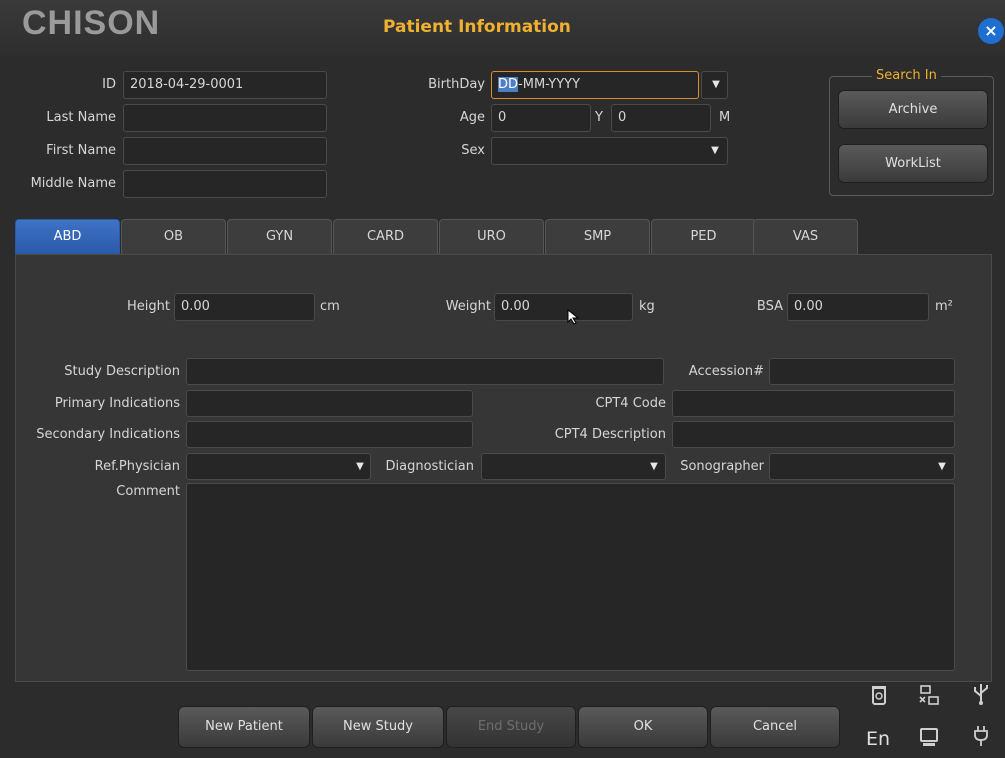 The width and height of the screenshot is (1005, 758). Describe the element at coordinates (429, 466) in the screenshot. I see `diagnostician-label: Diagnostician` at that location.